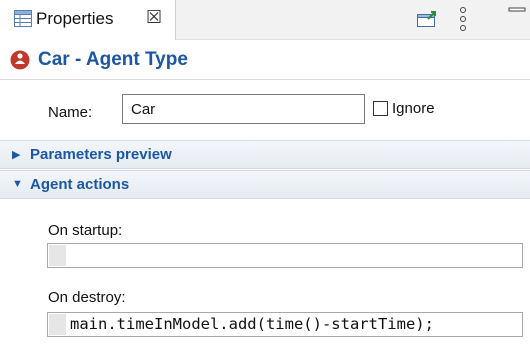 This screenshot has width=530, height=356. Describe the element at coordinates (243, 109) in the screenshot. I see `name-field` at that location.